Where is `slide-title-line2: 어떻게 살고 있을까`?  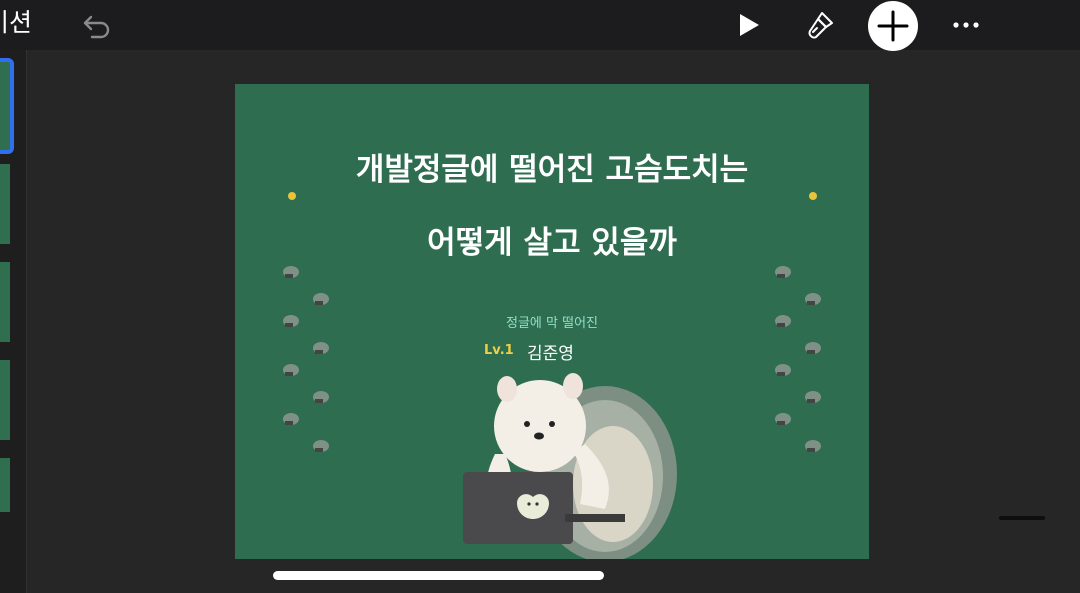 slide-title-line2: 어떻게 살고 있을까 is located at coordinates (552, 239).